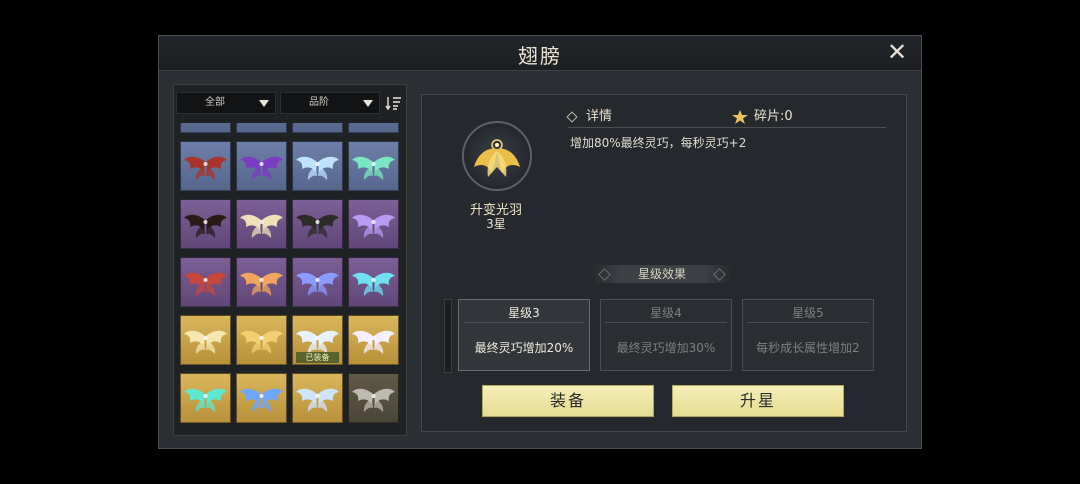 This screenshot has width=1080, height=484. What do you see at coordinates (658, 143) in the screenshot?
I see `wing-description: 增加80%最终灵巧，每秒灵巧+2` at bounding box center [658, 143].